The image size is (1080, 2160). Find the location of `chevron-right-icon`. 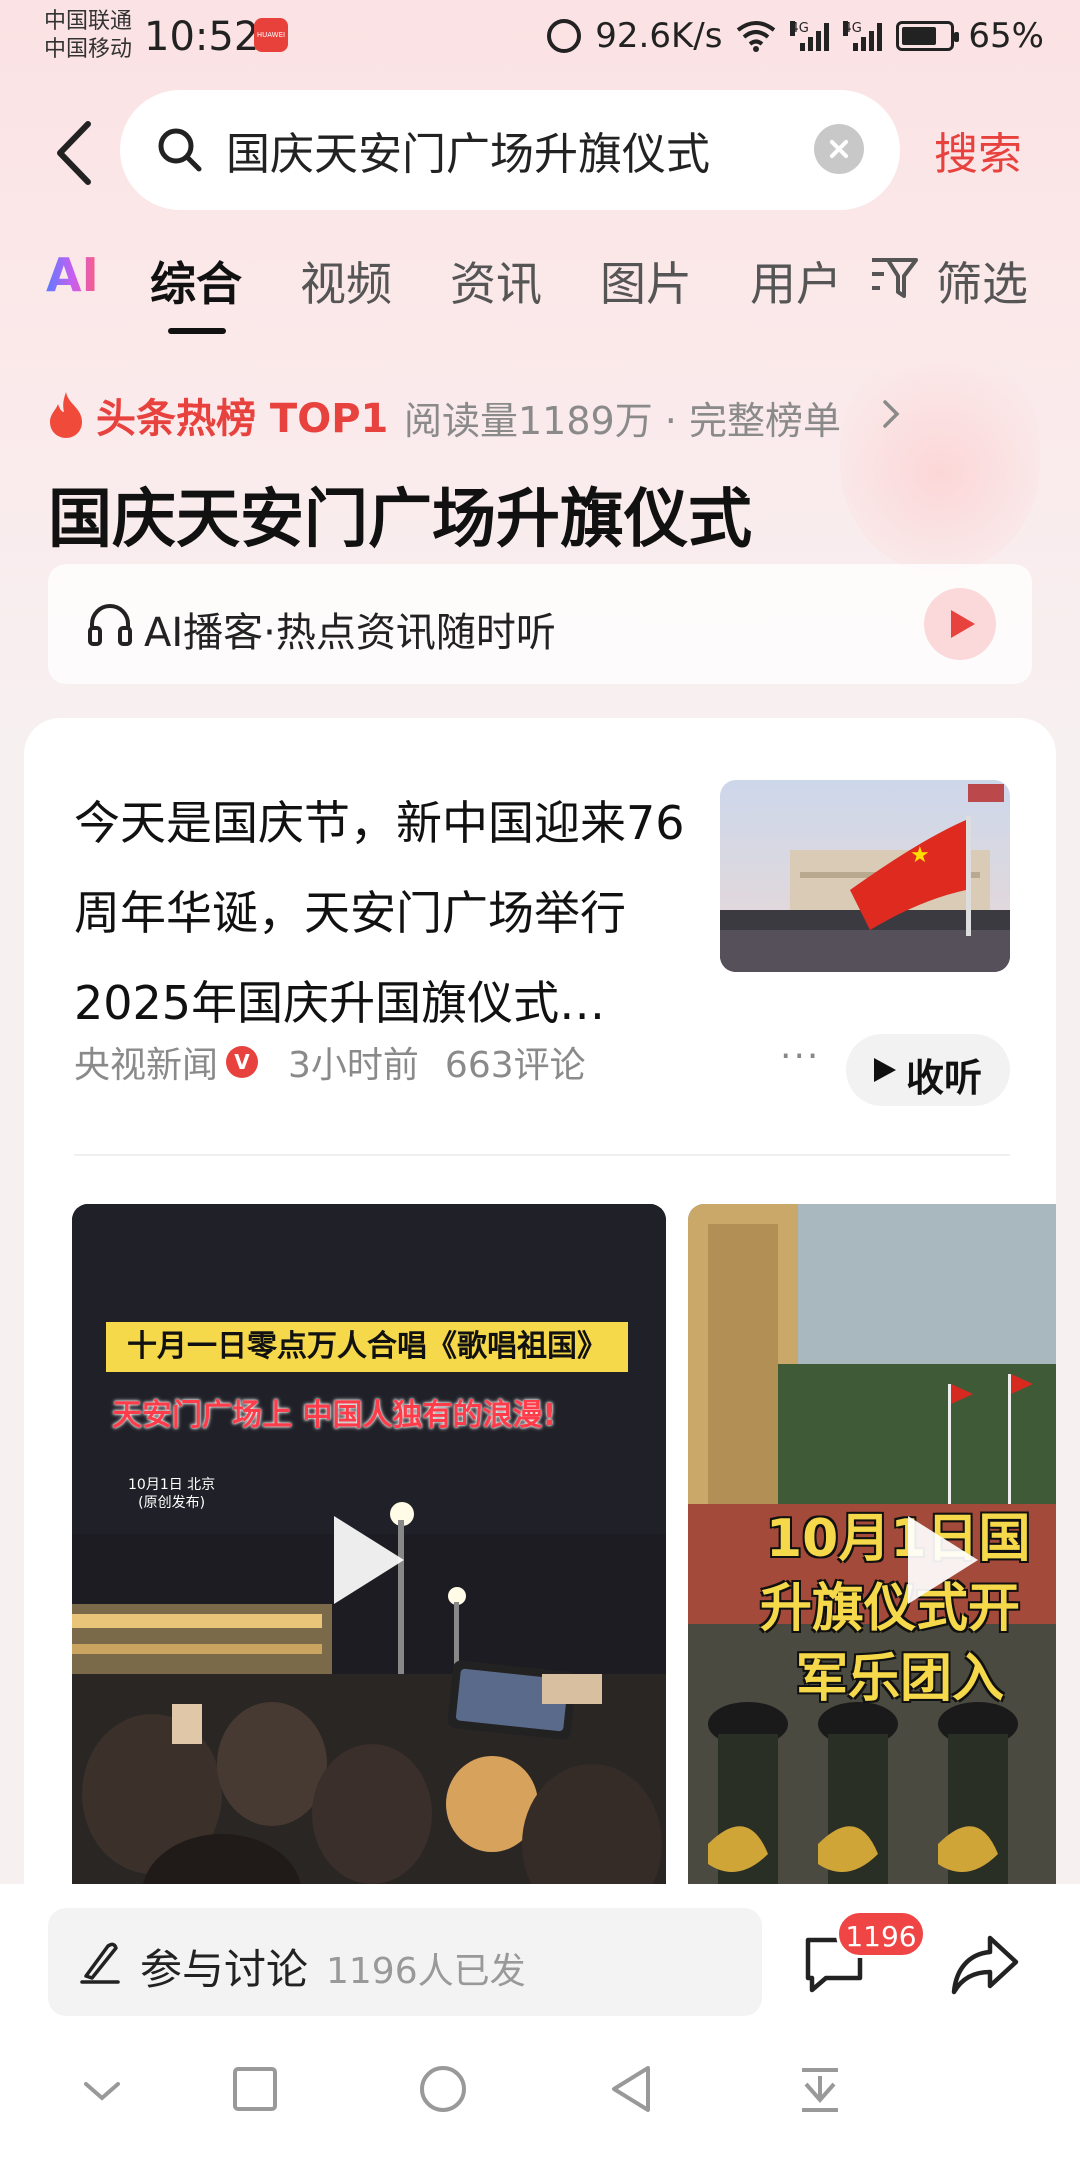

chevron-right-icon is located at coordinates (891, 414).